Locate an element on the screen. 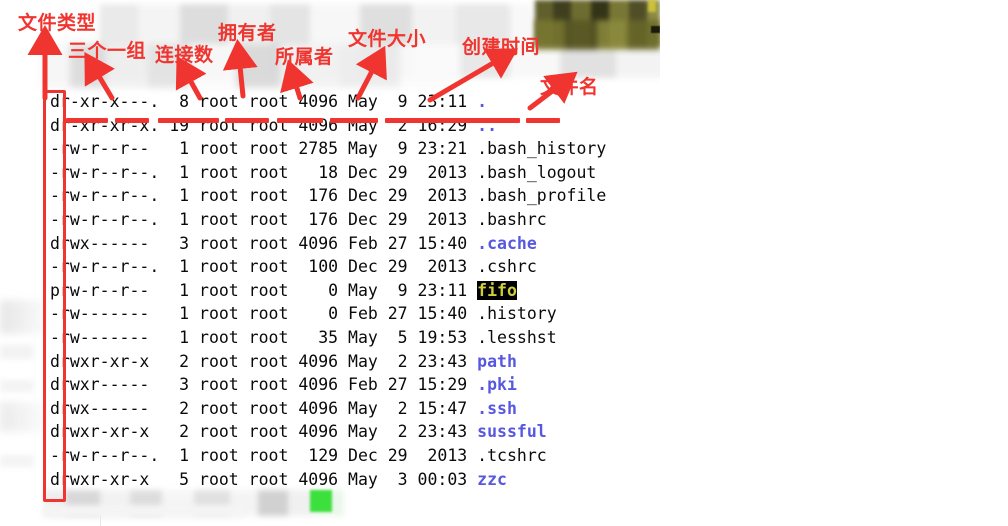 This screenshot has width=1008, height=526. listing-row-metadata: -rw-r--r-- 1 root root 2785 May 9 23:21 is located at coordinates (264, 149).